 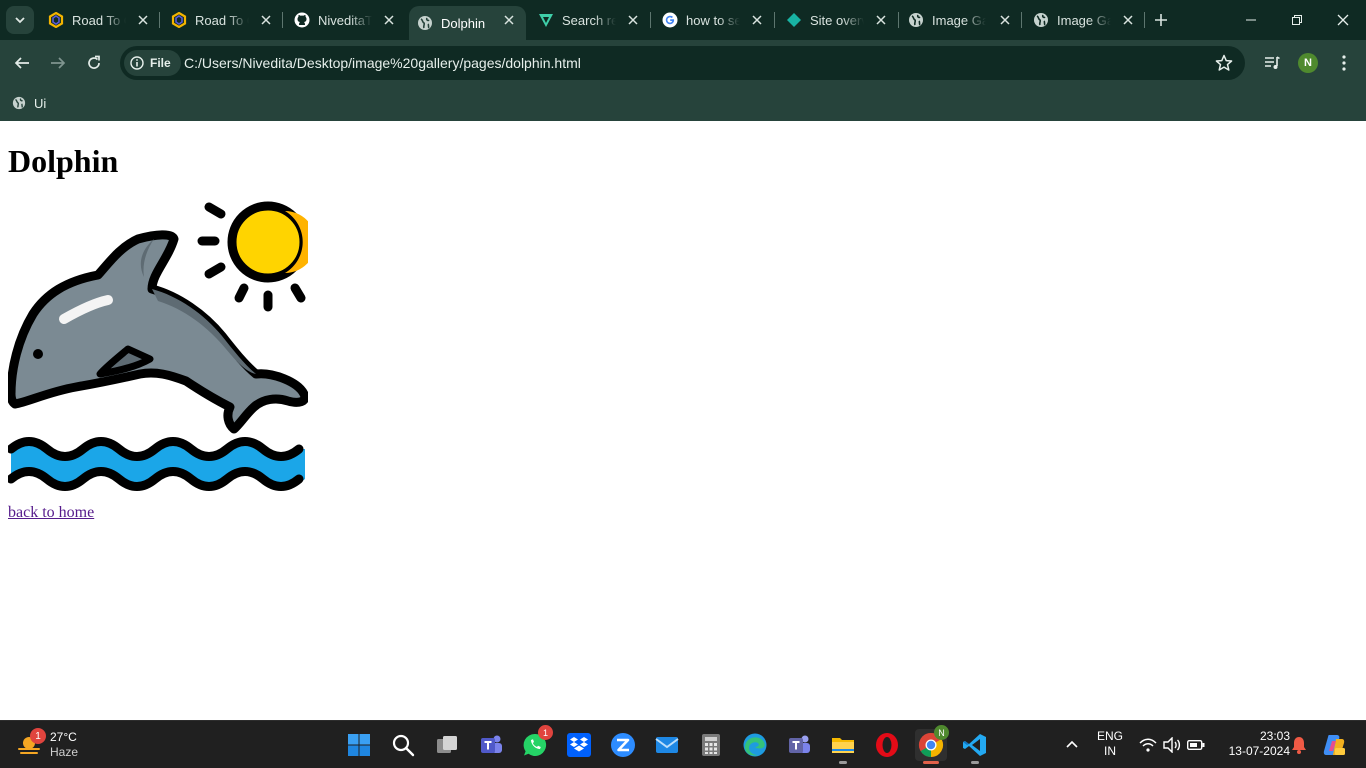 I want to click on taskbar-search-button, so click(x=403, y=745).